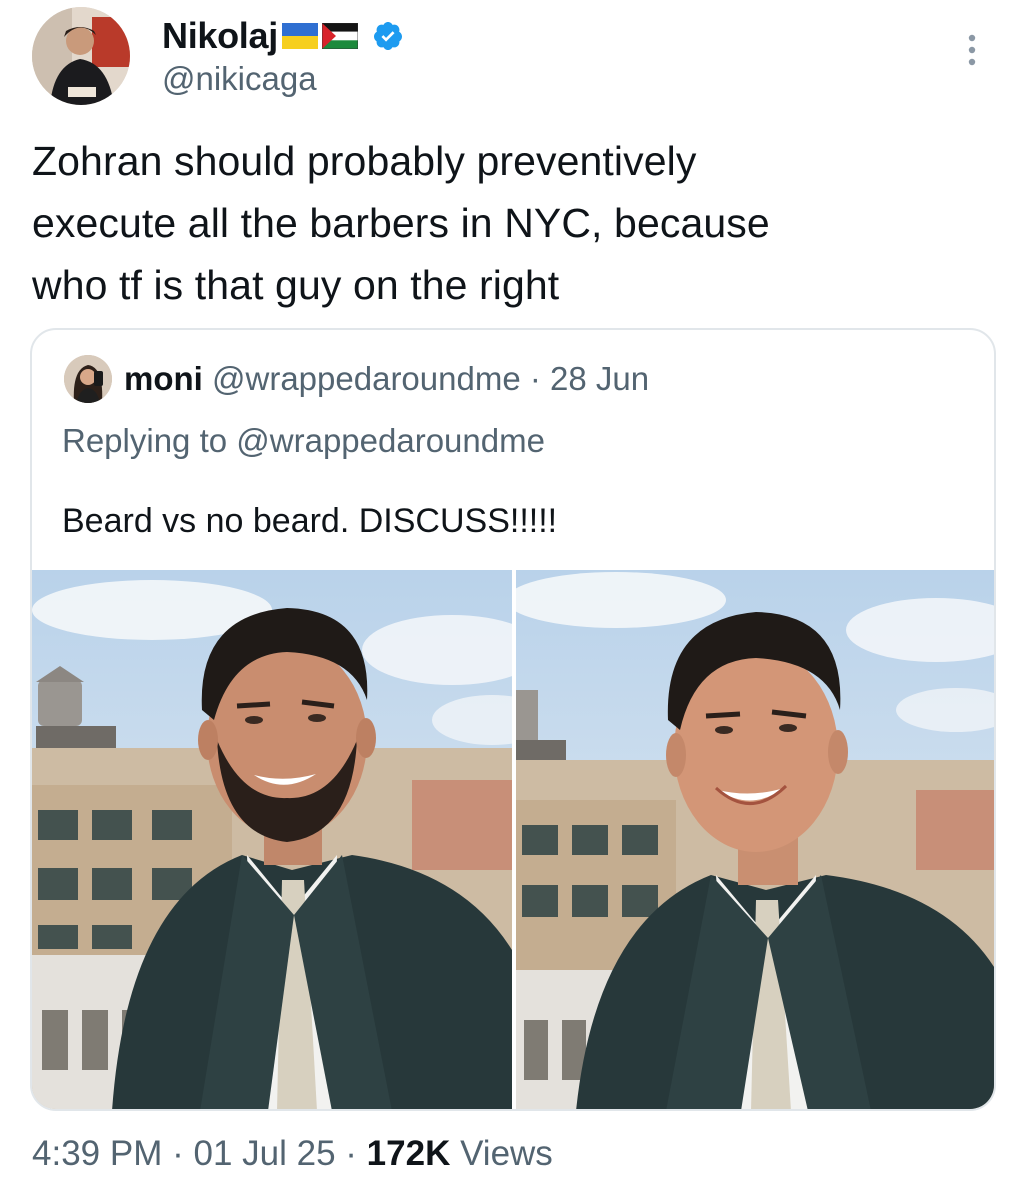  I want to click on replying-prefix: Replying to, so click(145, 440).